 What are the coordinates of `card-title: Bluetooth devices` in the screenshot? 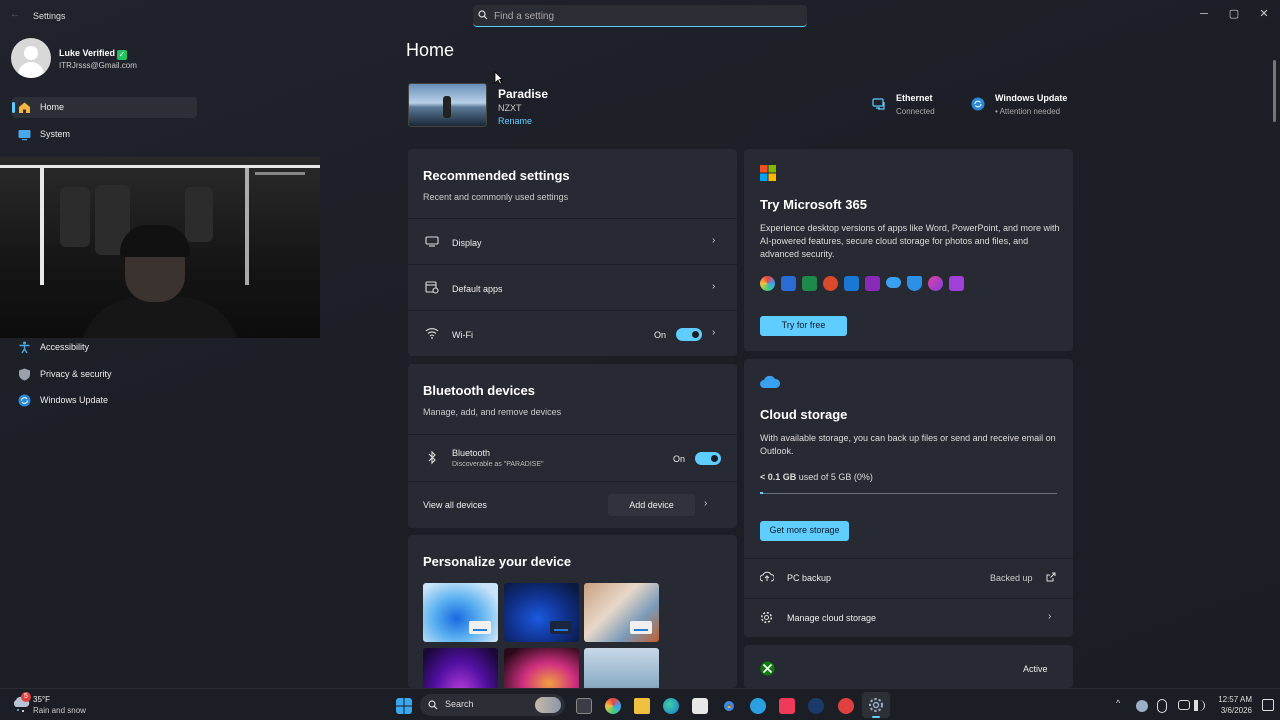 It's located at (479, 390).